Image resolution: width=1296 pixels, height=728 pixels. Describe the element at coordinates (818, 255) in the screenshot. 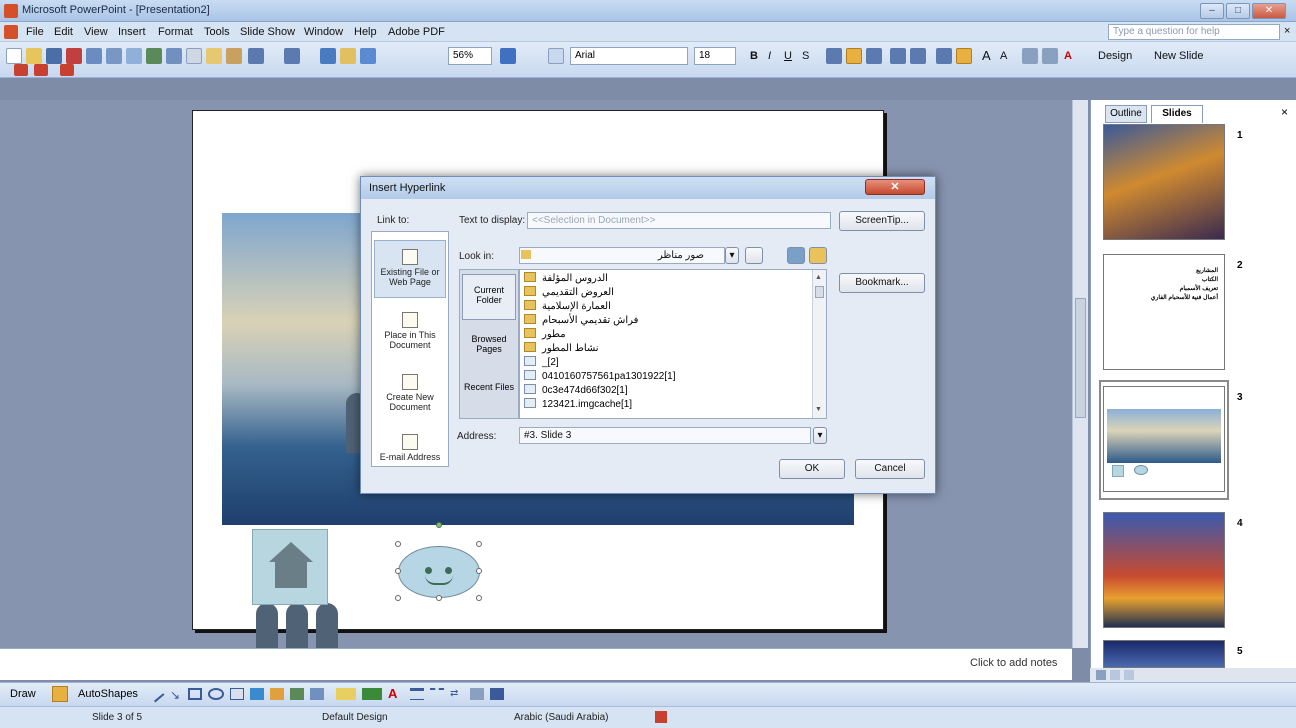

I see `browse-file-icon` at that location.